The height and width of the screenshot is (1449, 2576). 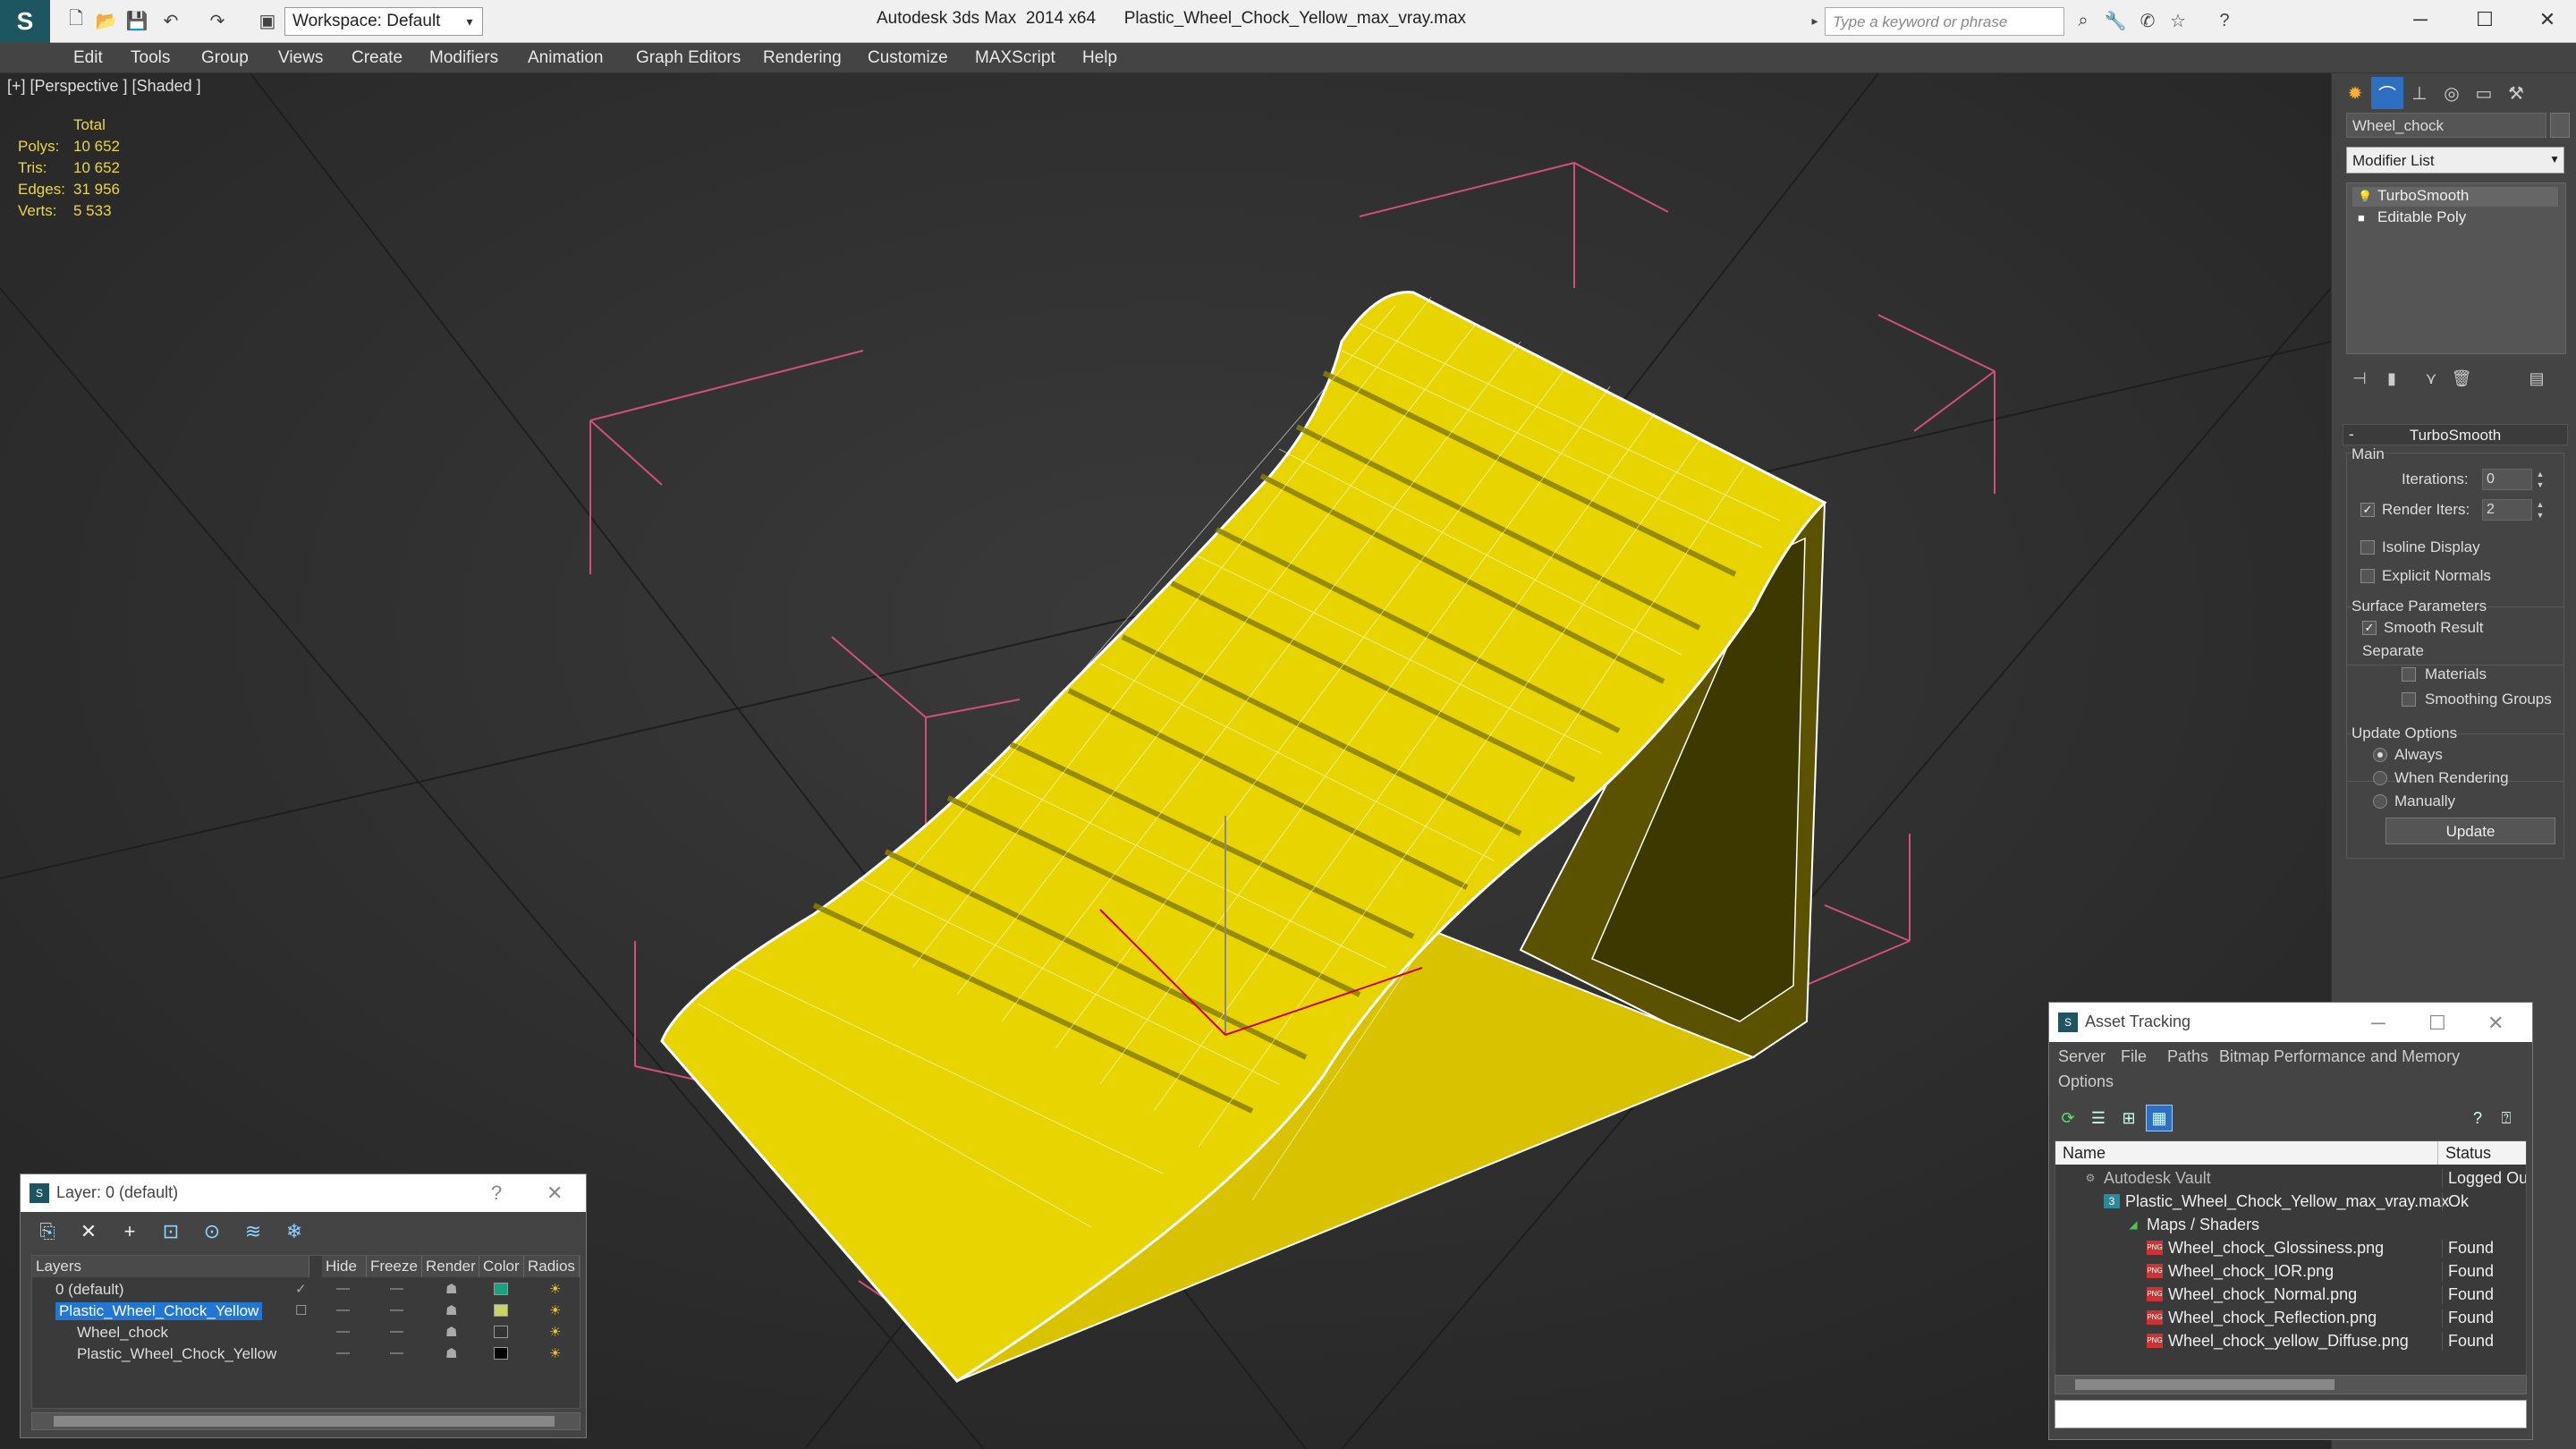 What do you see at coordinates (2455, 160) in the screenshot?
I see `modifier-list-dropdown: Modifier List ▼` at bounding box center [2455, 160].